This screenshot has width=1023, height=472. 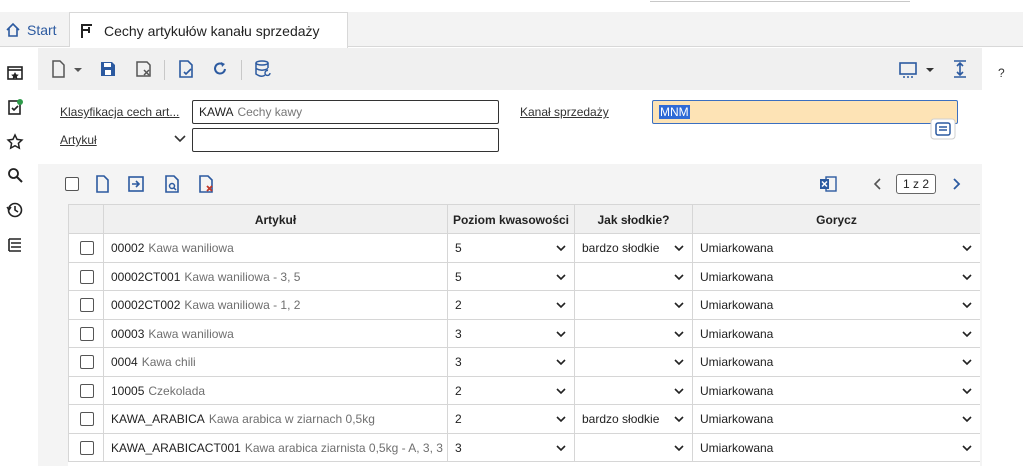 I want to click on tab-start: Start, so click(x=35, y=29).